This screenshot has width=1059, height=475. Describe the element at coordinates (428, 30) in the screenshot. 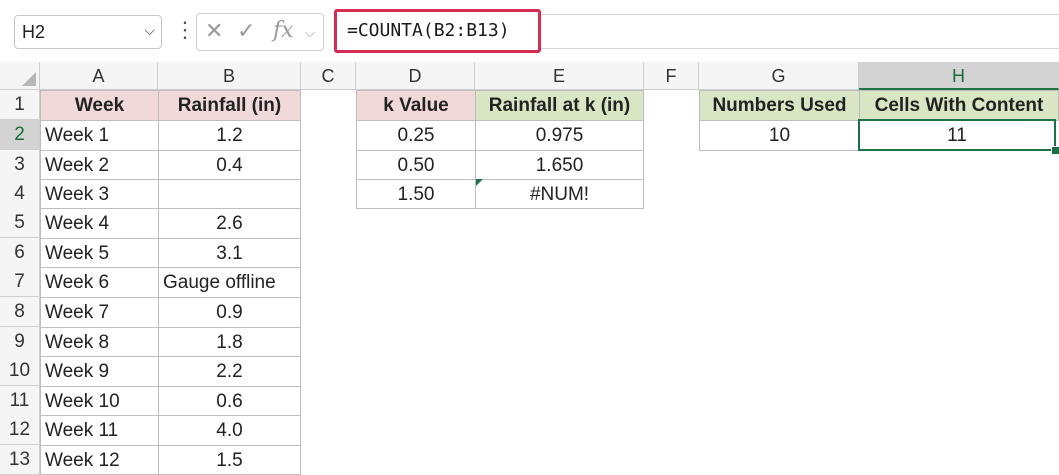

I see `formula-text: =COUNTA(B2:B13)` at that location.